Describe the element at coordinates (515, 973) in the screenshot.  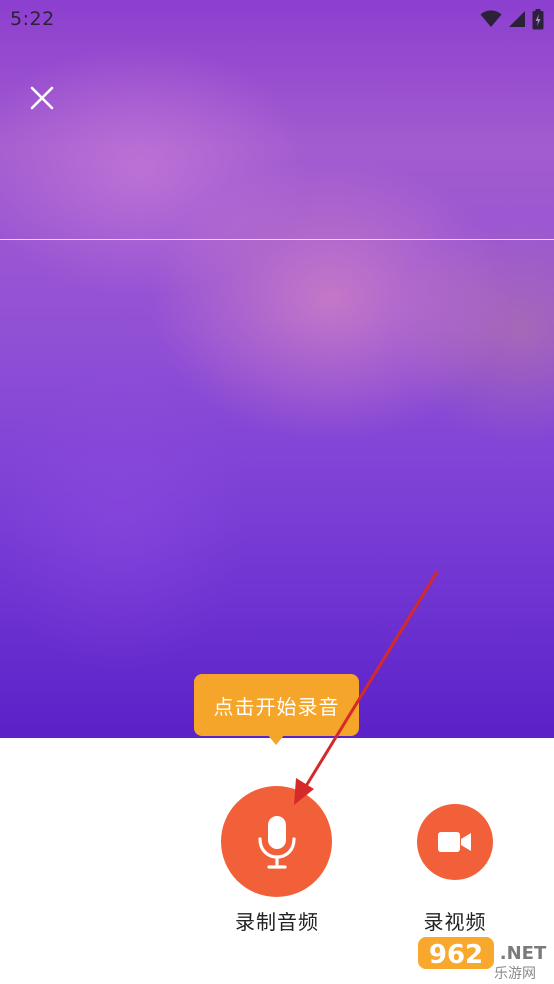
I see `watermark-subtitle: 乐游网` at that location.